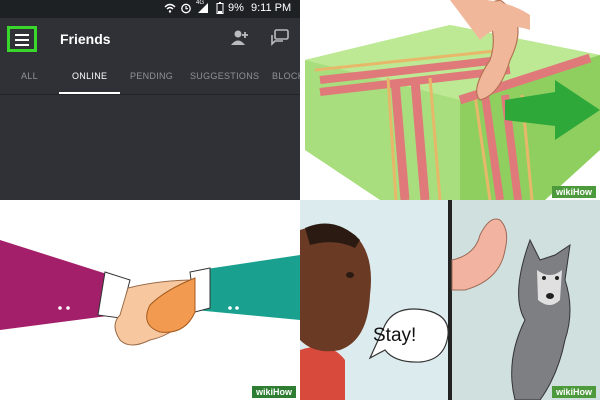 The image size is (600, 400). I want to click on tab-block: BLOCK, so click(286, 76).